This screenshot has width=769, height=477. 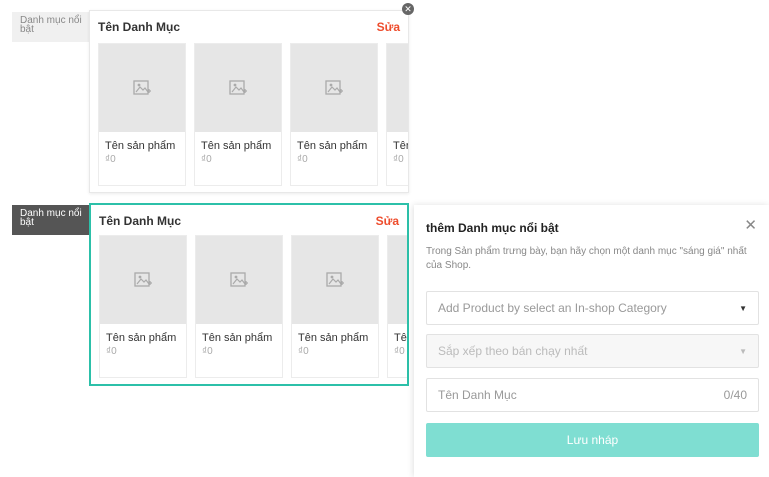 What do you see at coordinates (750, 225) in the screenshot?
I see `close-icon: ✕` at bounding box center [750, 225].